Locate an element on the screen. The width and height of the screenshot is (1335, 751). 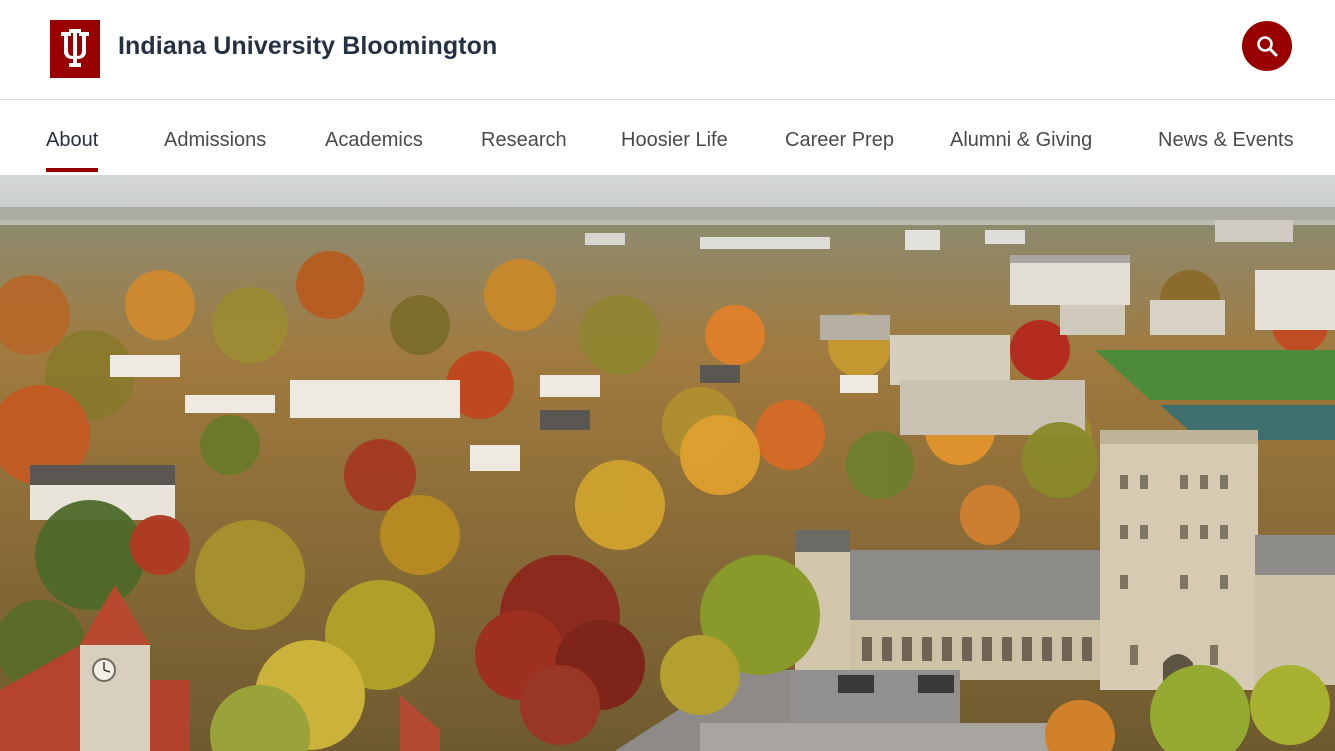
nav-label: Admissions is located at coordinates (215, 140).